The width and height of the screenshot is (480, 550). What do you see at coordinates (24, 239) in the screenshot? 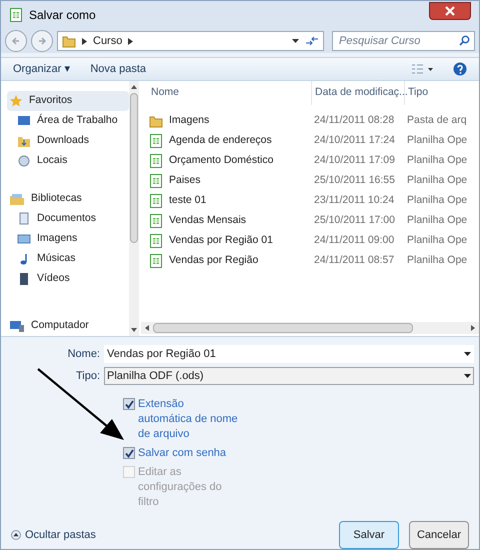
I see `picture-icon` at bounding box center [24, 239].